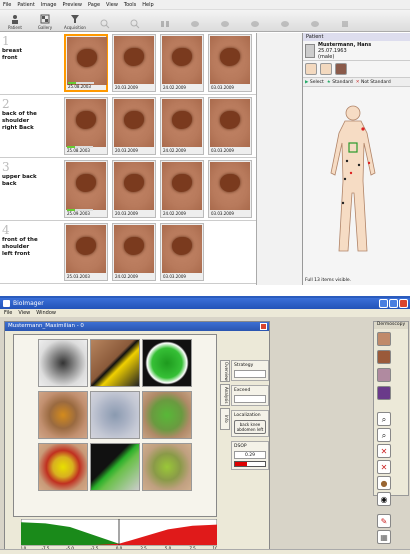  What do you see at coordinates (205, 303) in the screenshot?
I see `window-titlebar: BioImager` at bounding box center [205, 303].